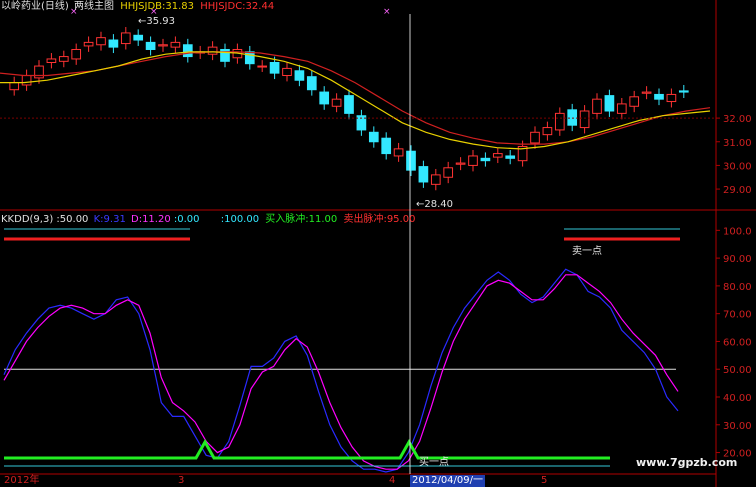  What do you see at coordinates (687, 462) in the screenshot?
I see `watermark: www.7gpzb.com` at bounding box center [687, 462].